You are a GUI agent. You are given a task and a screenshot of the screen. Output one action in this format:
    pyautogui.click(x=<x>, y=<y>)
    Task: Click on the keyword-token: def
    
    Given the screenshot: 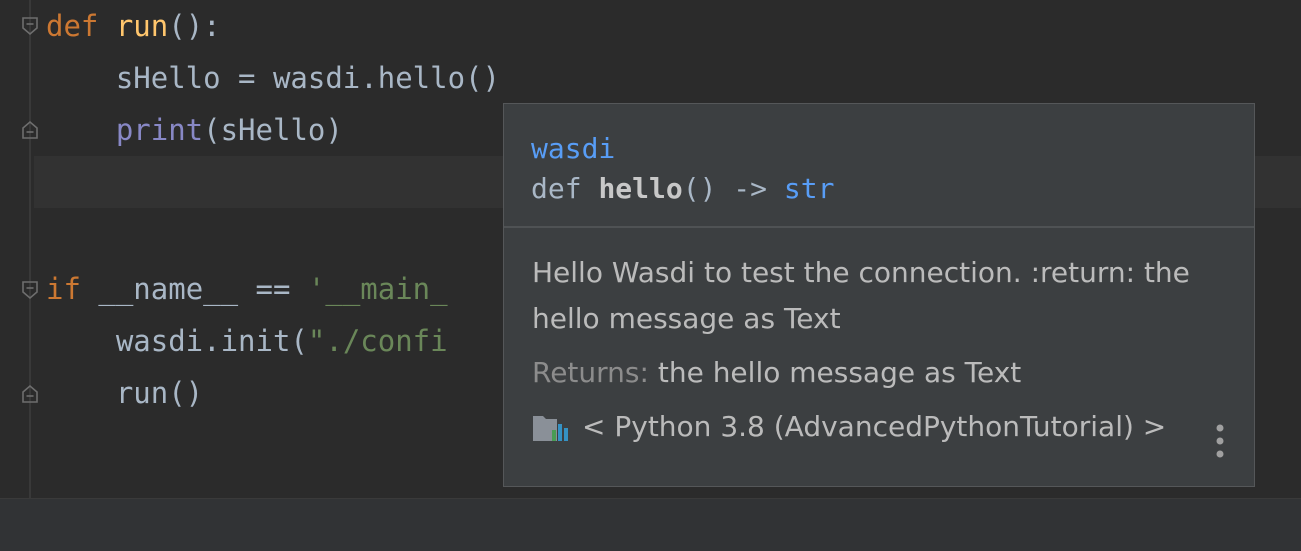 What is the action you would take?
    pyautogui.click(x=81, y=26)
    